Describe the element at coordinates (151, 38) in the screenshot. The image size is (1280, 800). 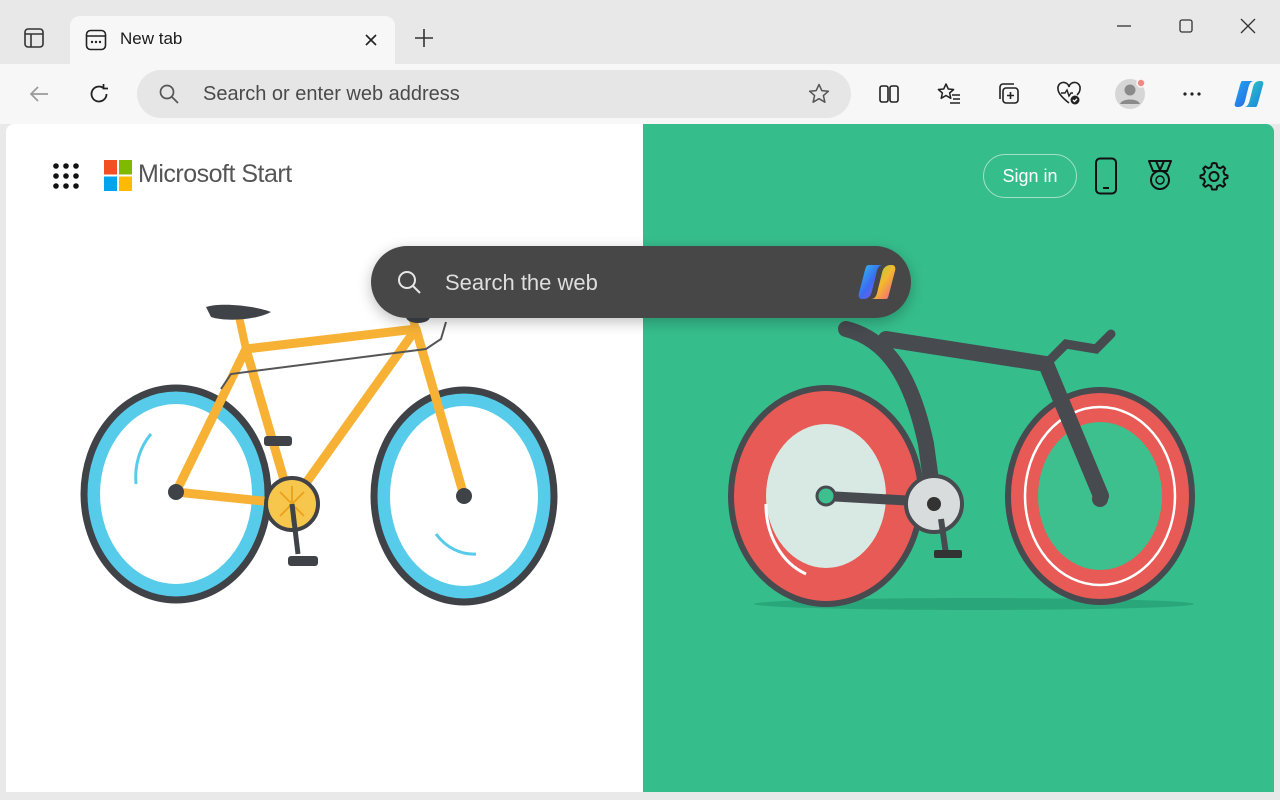
I see `tab-title: New tab` at that location.